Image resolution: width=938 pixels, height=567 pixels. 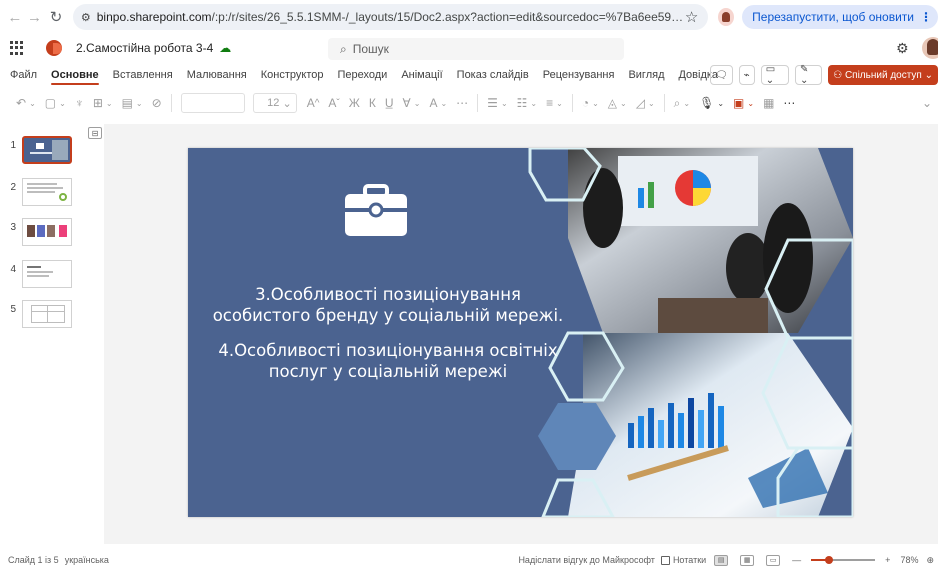 I want to click on share-button: ⚇ Спільний доступ ⌄, so click(x=883, y=75).